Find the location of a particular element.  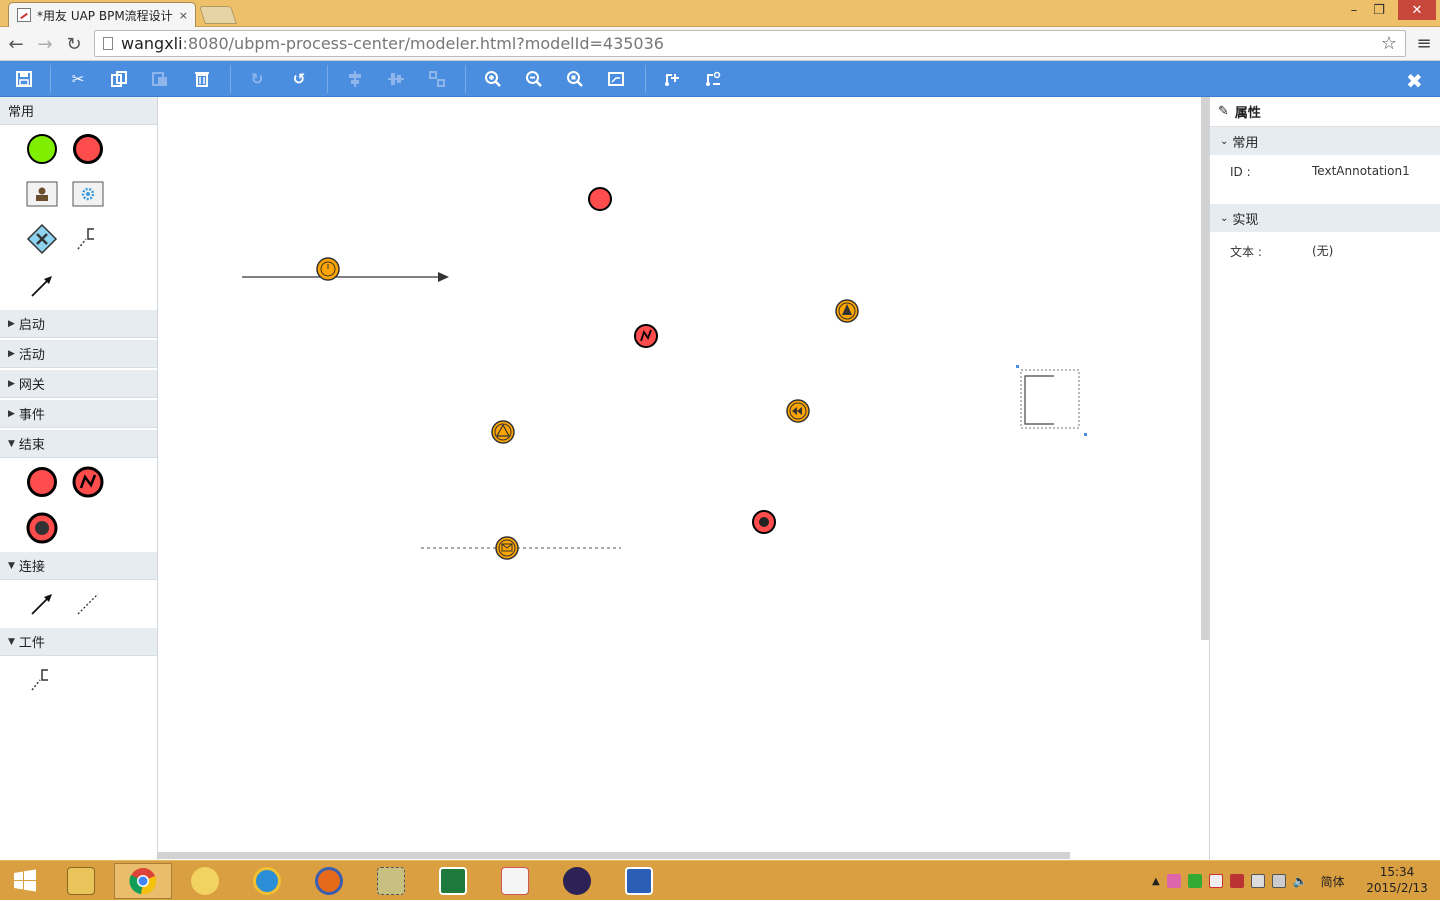

network-icon is located at coordinates (1278, 881).